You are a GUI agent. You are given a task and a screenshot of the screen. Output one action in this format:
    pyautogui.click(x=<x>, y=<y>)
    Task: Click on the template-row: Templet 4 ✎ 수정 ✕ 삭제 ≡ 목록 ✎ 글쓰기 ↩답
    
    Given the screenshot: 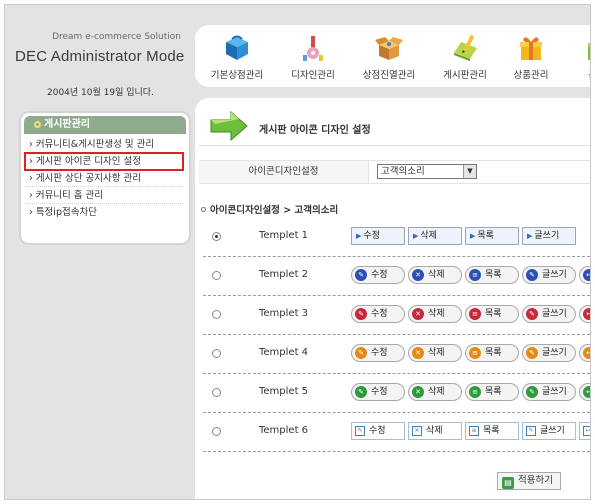 What is the action you would take?
    pyautogui.click(x=396, y=355)
    